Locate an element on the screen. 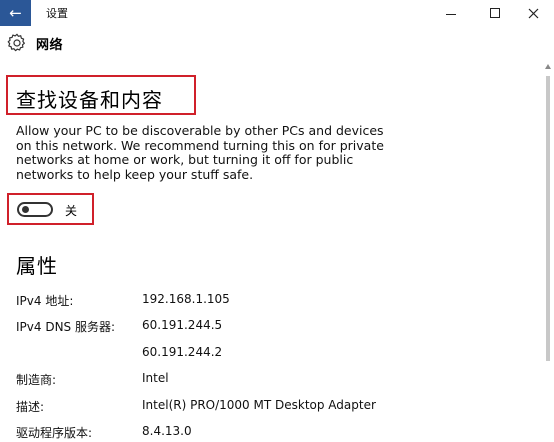  close-icon is located at coordinates (533, 13).